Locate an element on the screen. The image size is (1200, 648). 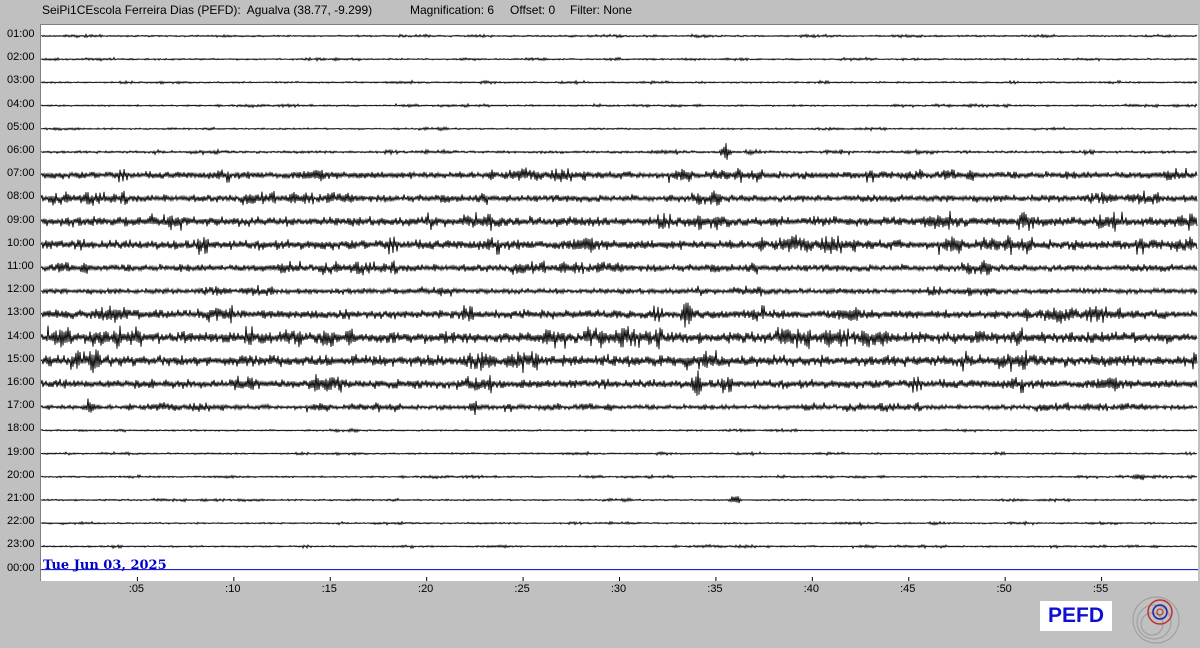
minute-tick-20: :20 is located at coordinates (426, 589).